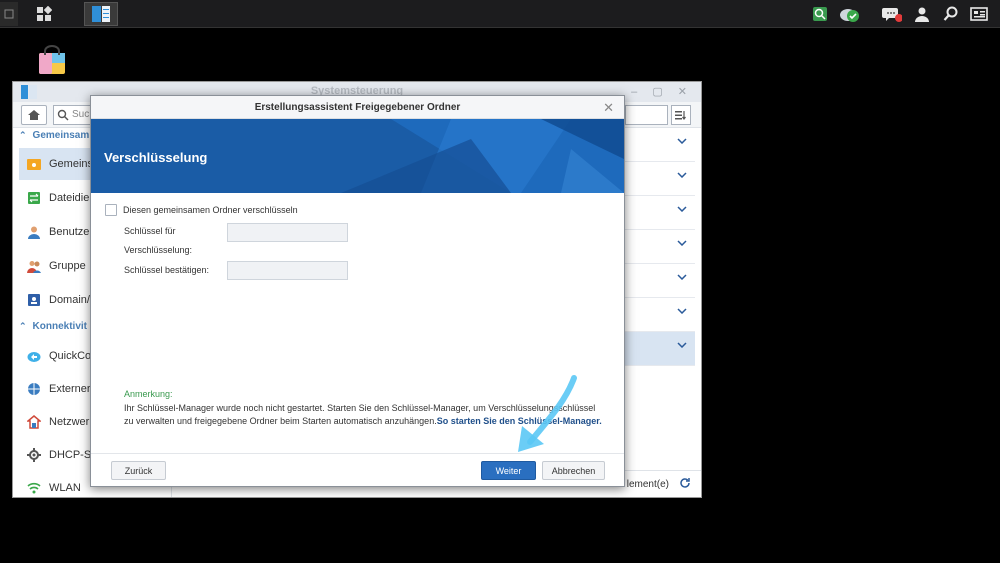  I want to click on shared-folder-icon, so click(34, 164).